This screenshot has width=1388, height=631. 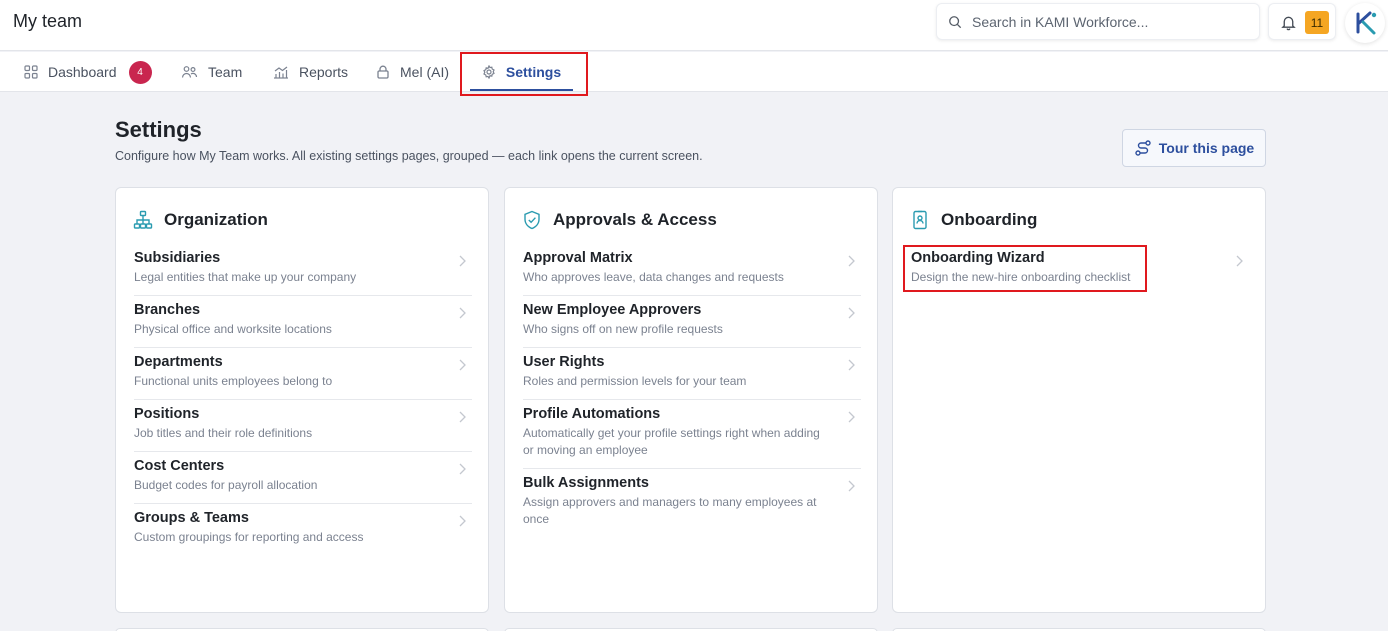 I want to click on tab-mel-ai: Mel (AI), so click(x=412, y=72).